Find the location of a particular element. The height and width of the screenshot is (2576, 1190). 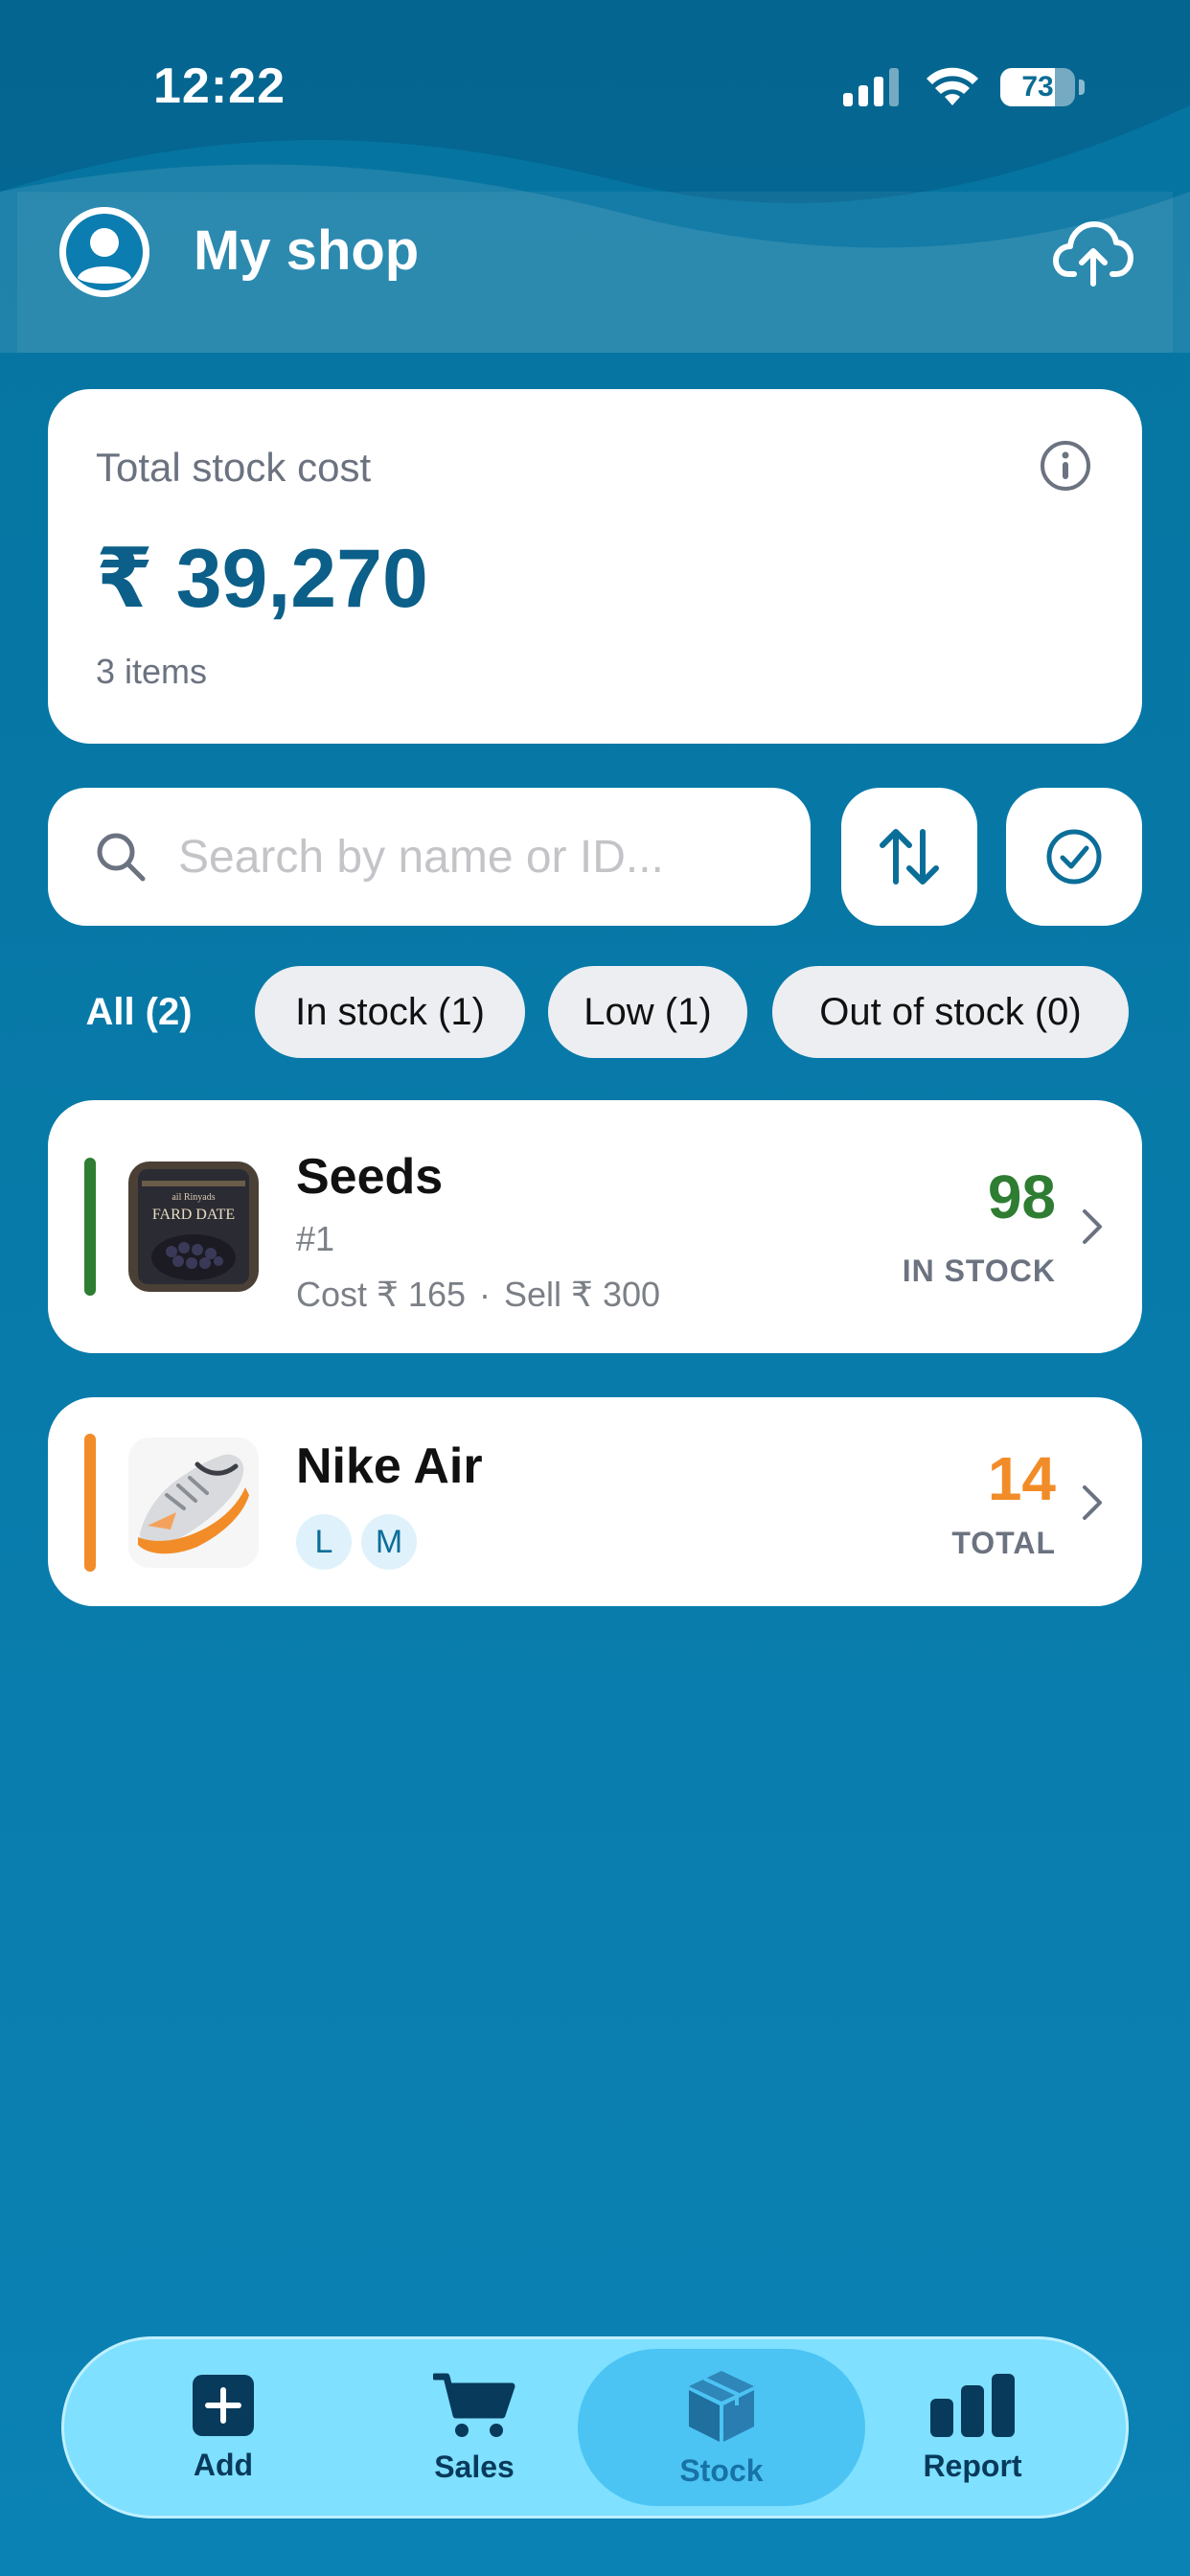

cloud-upload-button is located at coordinates (1093, 254).